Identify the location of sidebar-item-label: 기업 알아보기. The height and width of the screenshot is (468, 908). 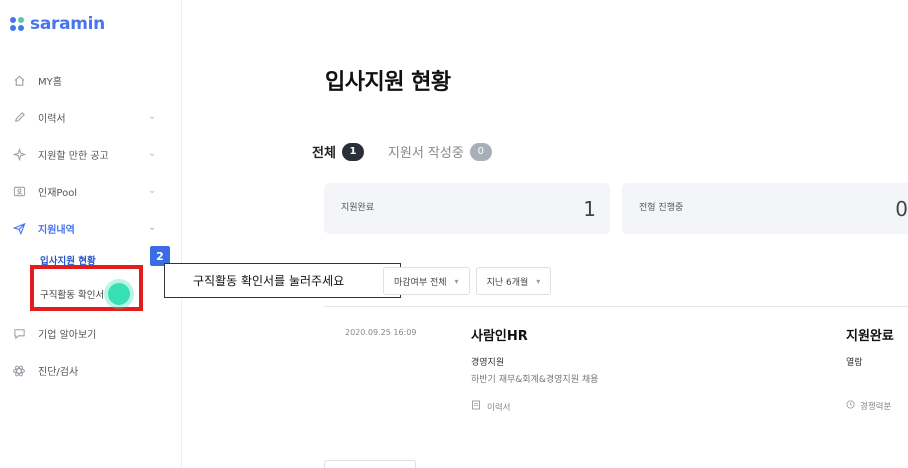
(67, 335).